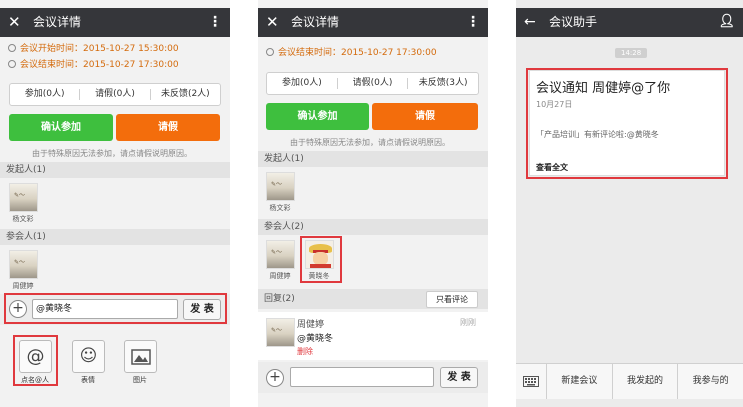 Image resolution: width=743 pixels, height=407 pixels. I want to click on attendance-tabs: 参加(0人) 请假(0人) 未反馈(2人), so click(115, 94).